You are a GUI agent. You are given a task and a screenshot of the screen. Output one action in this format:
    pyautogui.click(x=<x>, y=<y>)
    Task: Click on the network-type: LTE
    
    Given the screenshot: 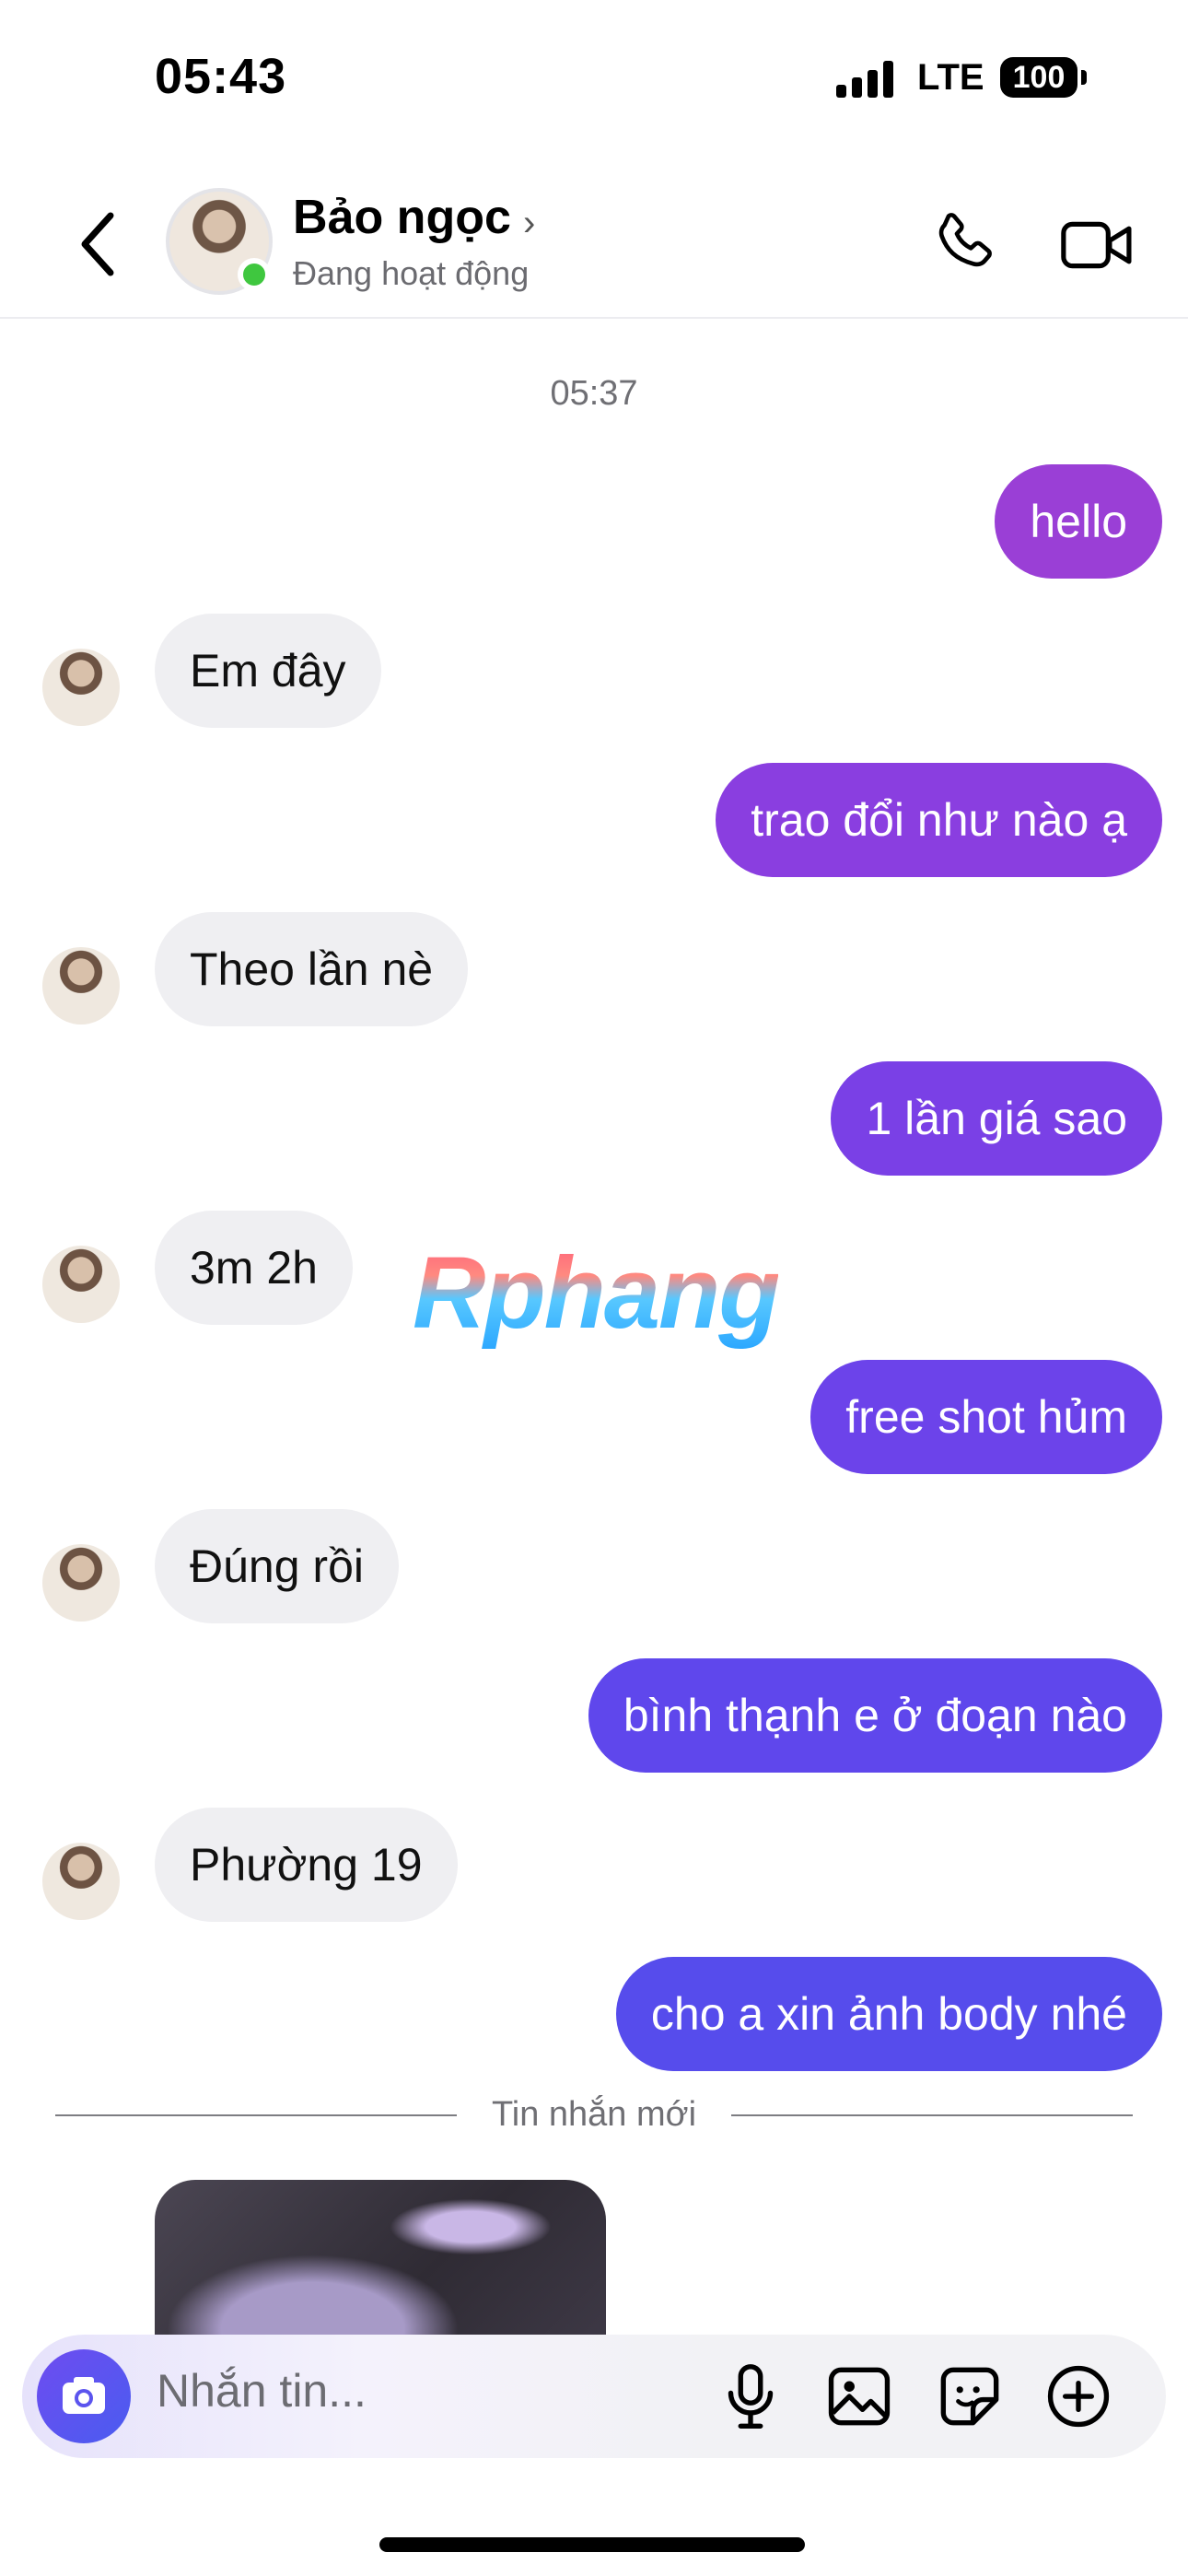 What is the action you would take?
    pyautogui.click(x=951, y=77)
    